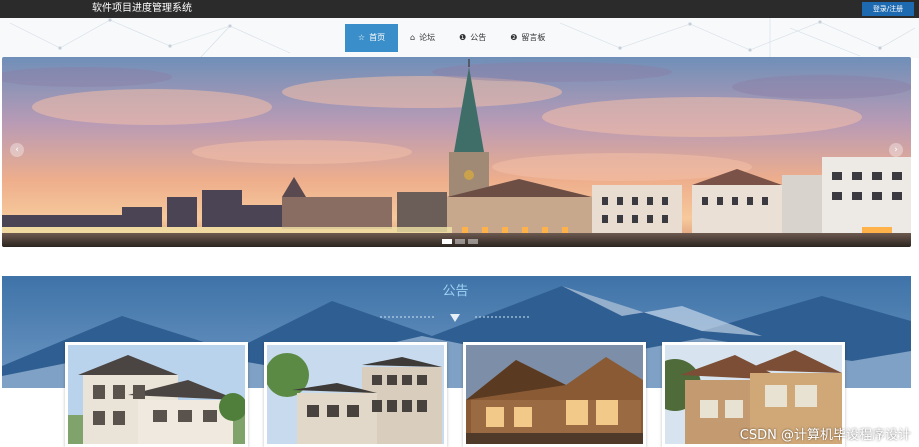  I want to click on carousel-indicators, so click(460, 241).